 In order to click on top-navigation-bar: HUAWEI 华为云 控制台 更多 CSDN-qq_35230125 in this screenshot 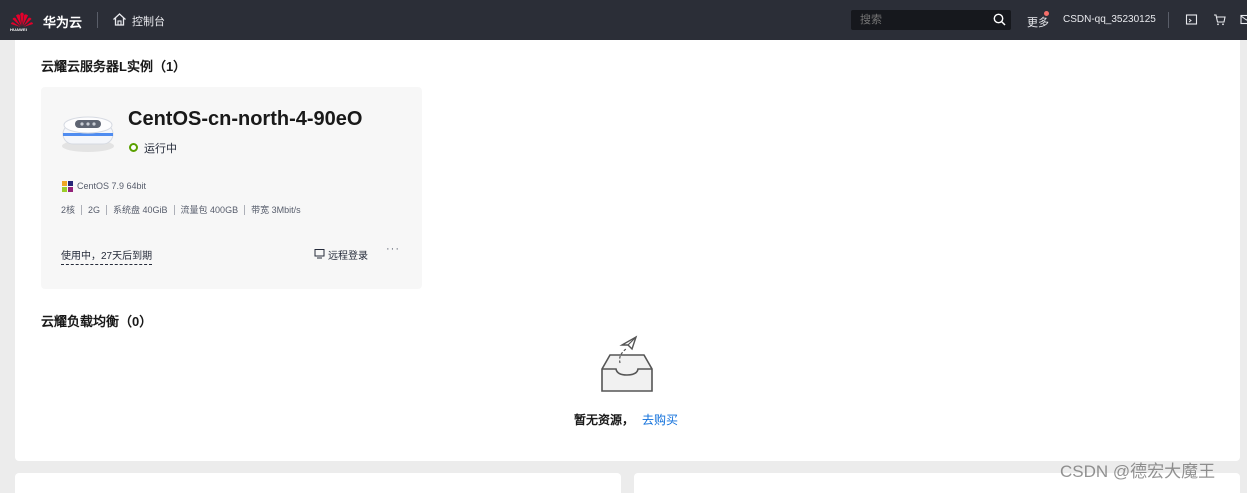, I will do `click(623, 20)`.